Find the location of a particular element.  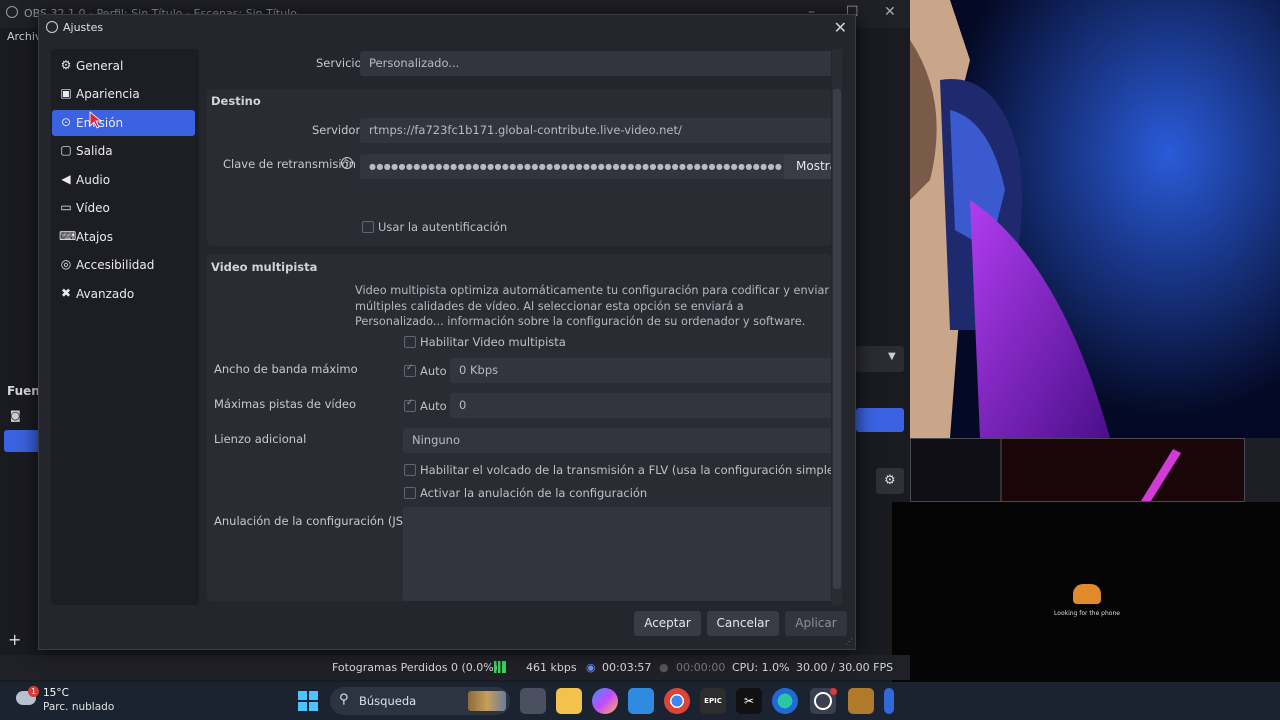

sidebar-item-apariencia: ▣ Apariencia is located at coordinates (123, 94).